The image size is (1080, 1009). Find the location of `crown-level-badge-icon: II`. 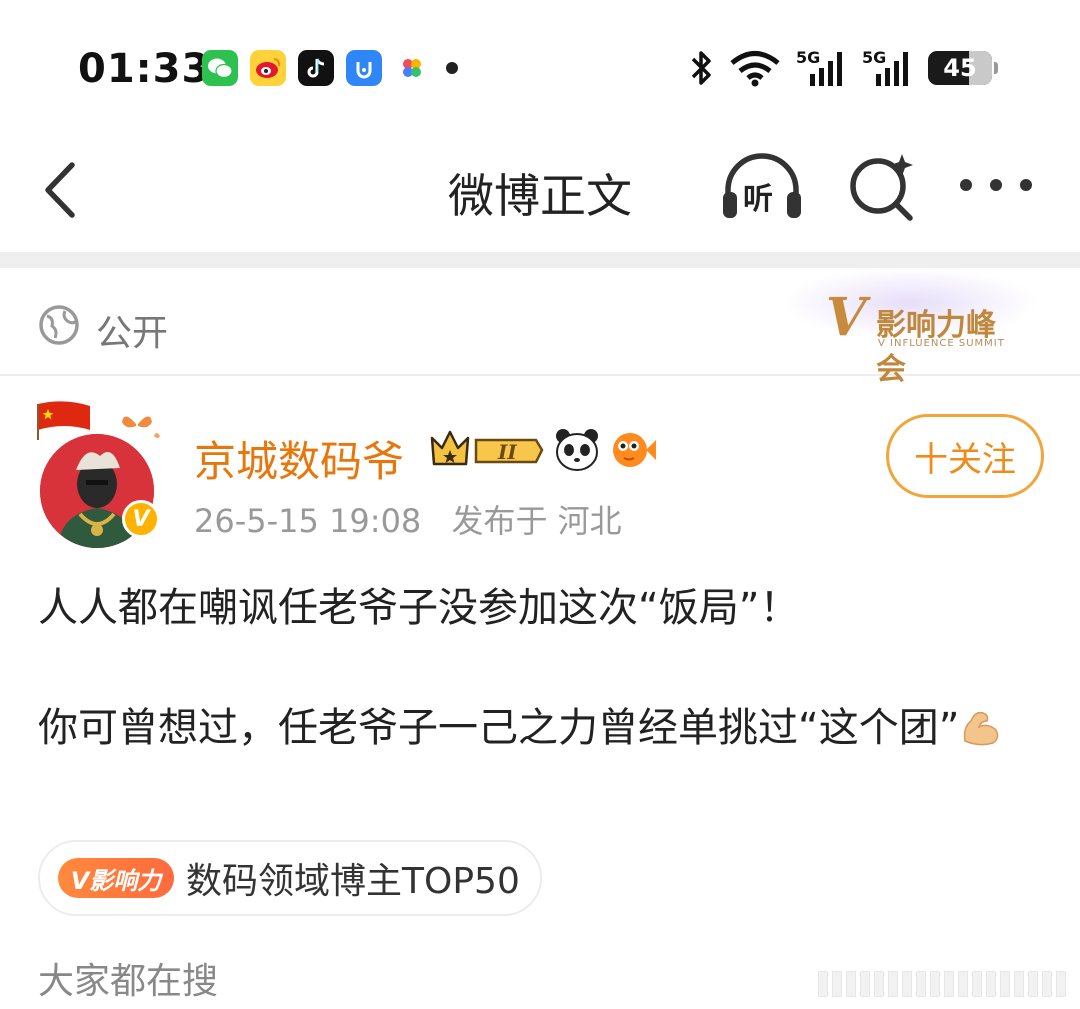

crown-level-badge-icon: II is located at coordinates (487, 448).